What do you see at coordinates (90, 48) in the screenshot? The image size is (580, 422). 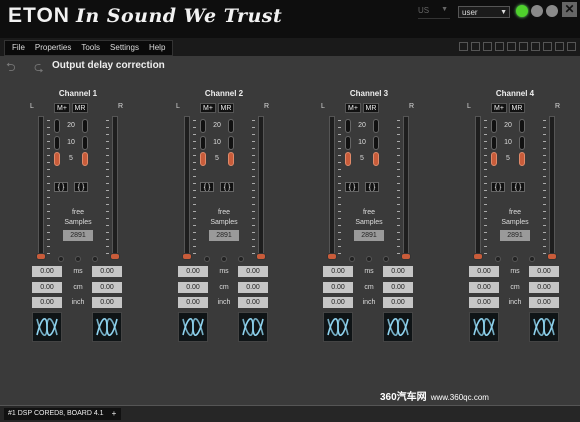 I see `menu-tools: Tools` at bounding box center [90, 48].